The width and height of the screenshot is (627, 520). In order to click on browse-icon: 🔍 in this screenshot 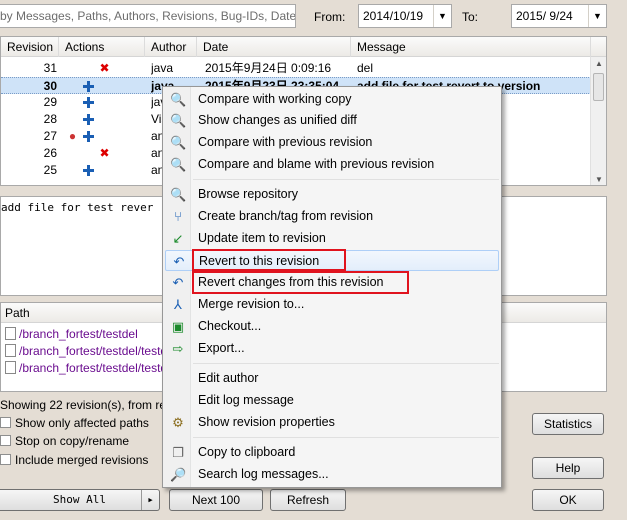, I will do `click(178, 194)`.